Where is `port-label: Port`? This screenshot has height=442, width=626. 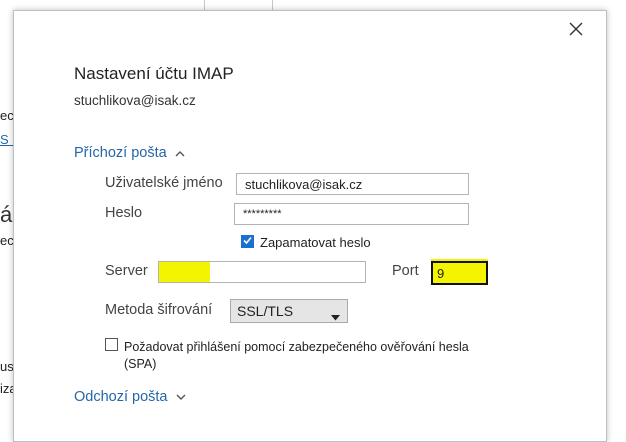 port-label: Port is located at coordinates (405, 271).